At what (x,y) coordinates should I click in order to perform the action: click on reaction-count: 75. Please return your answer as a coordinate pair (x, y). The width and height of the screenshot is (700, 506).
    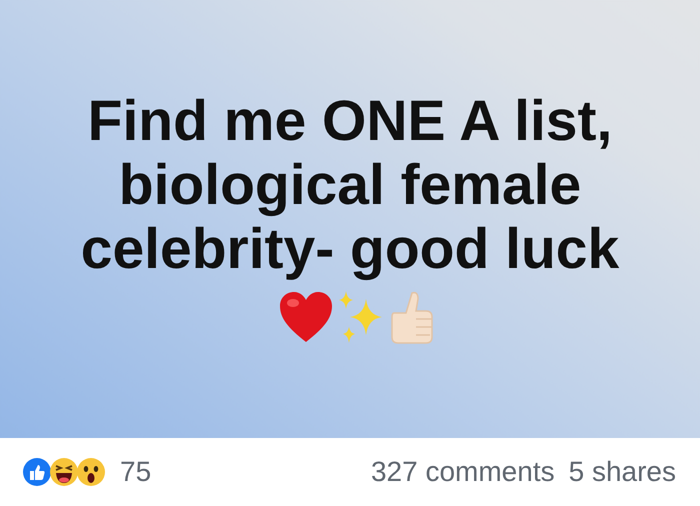
    Looking at the image, I should click on (136, 472).